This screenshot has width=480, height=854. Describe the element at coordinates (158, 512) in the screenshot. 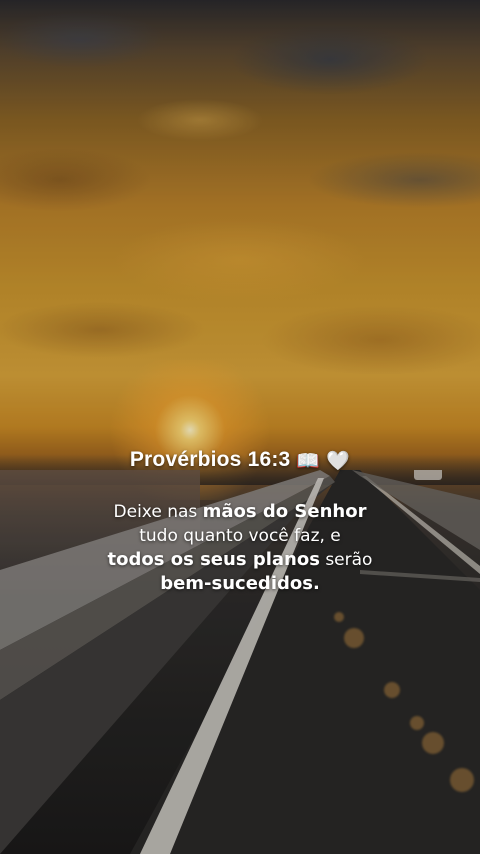

I see `verse-line-1-plain: Deixe nas` at that location.